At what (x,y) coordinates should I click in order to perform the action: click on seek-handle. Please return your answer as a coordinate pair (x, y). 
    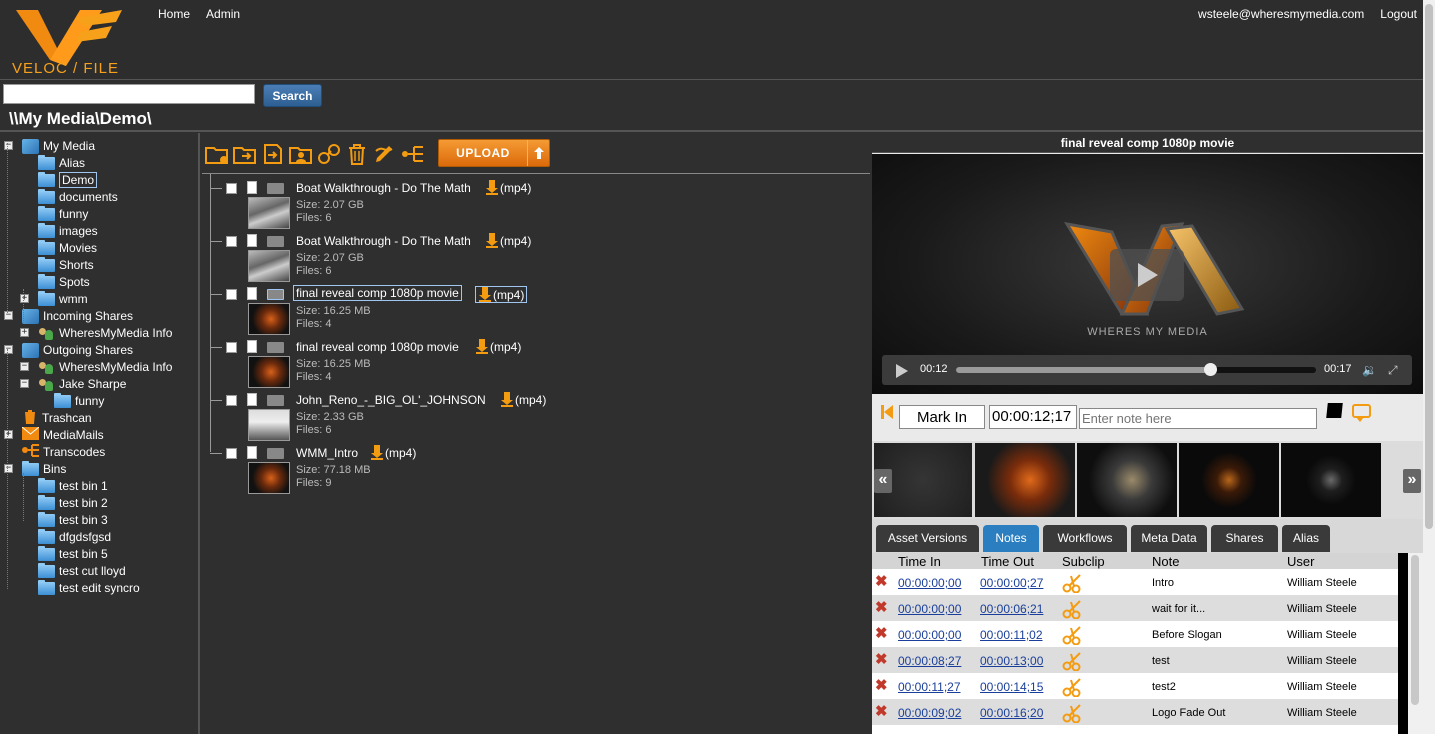
    Looking at the image, I should click on (1211, 369).